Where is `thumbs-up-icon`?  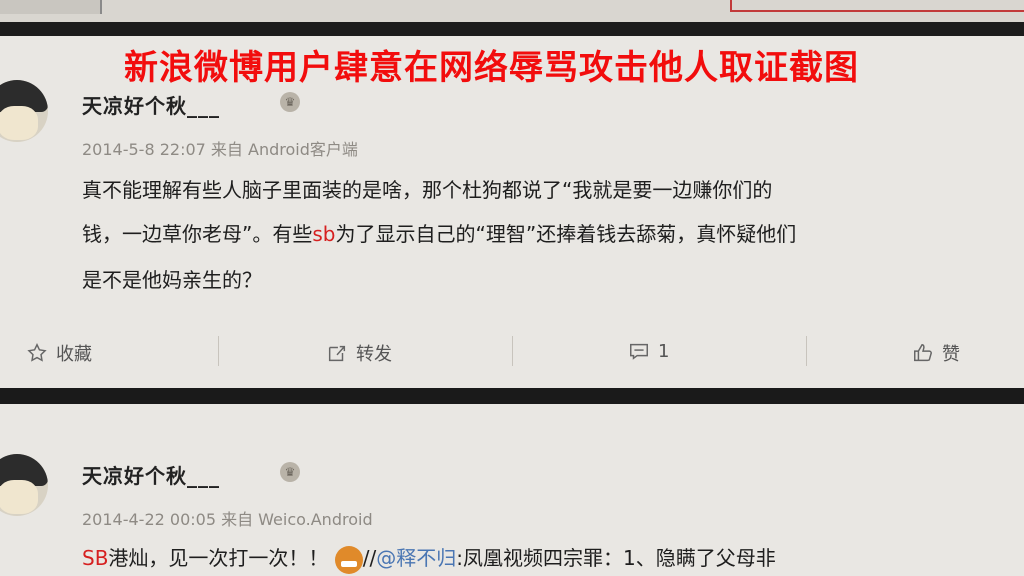 thumbs-up-icon is located at coordinates (923, 353).